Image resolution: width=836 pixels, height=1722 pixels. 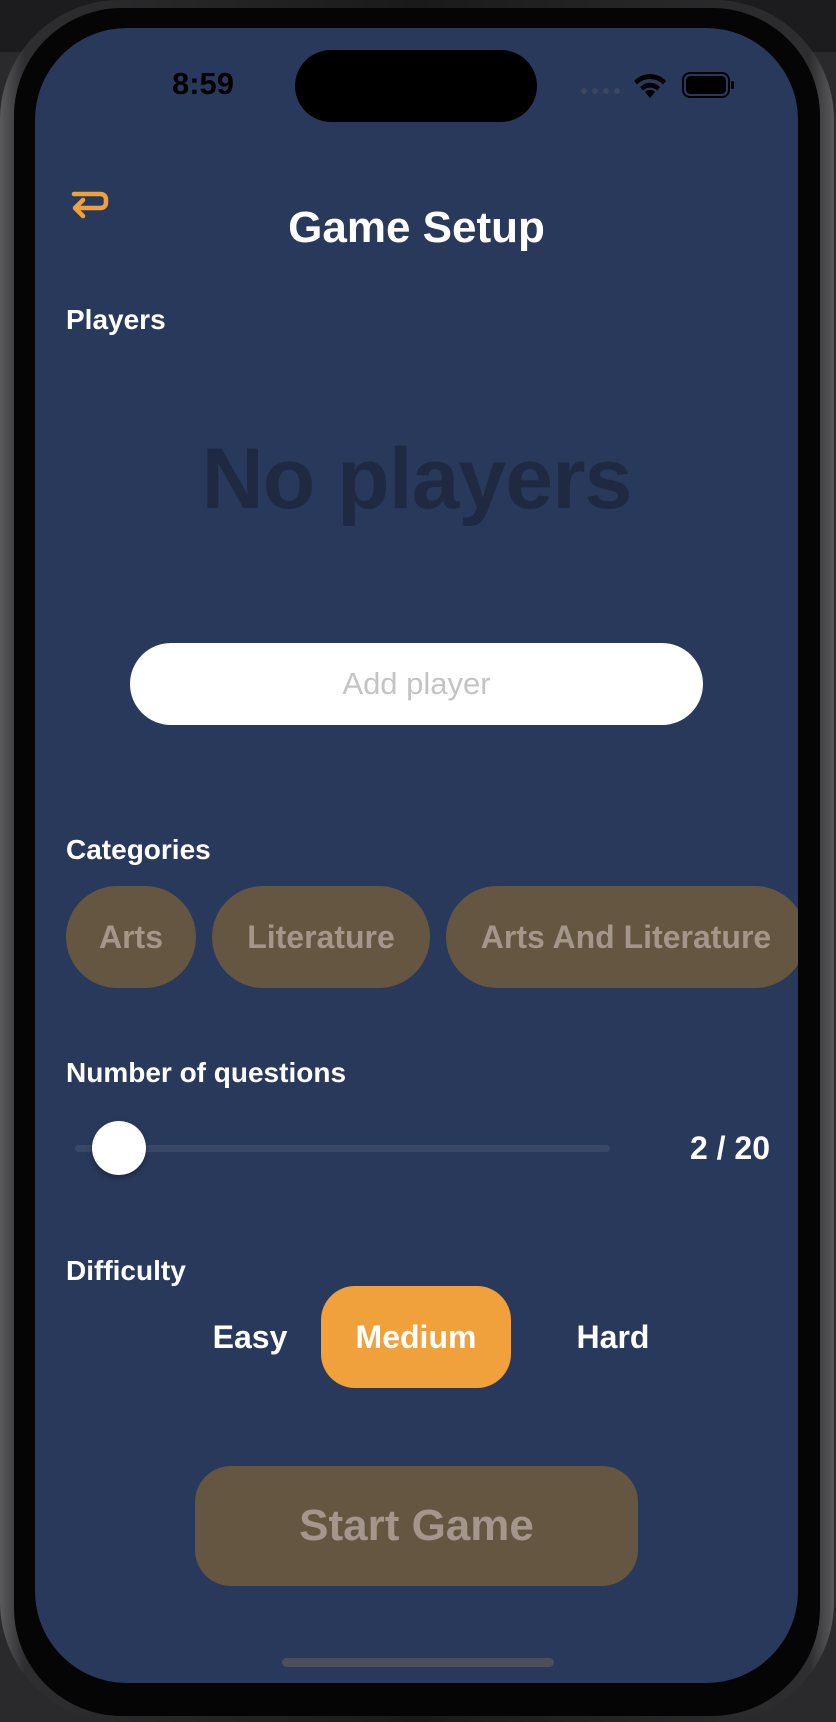 What do you see at coordinates (613, 1337) in the screenshot?
I see `difficulty-hard: Hard` at bounding box center [613, 1337].